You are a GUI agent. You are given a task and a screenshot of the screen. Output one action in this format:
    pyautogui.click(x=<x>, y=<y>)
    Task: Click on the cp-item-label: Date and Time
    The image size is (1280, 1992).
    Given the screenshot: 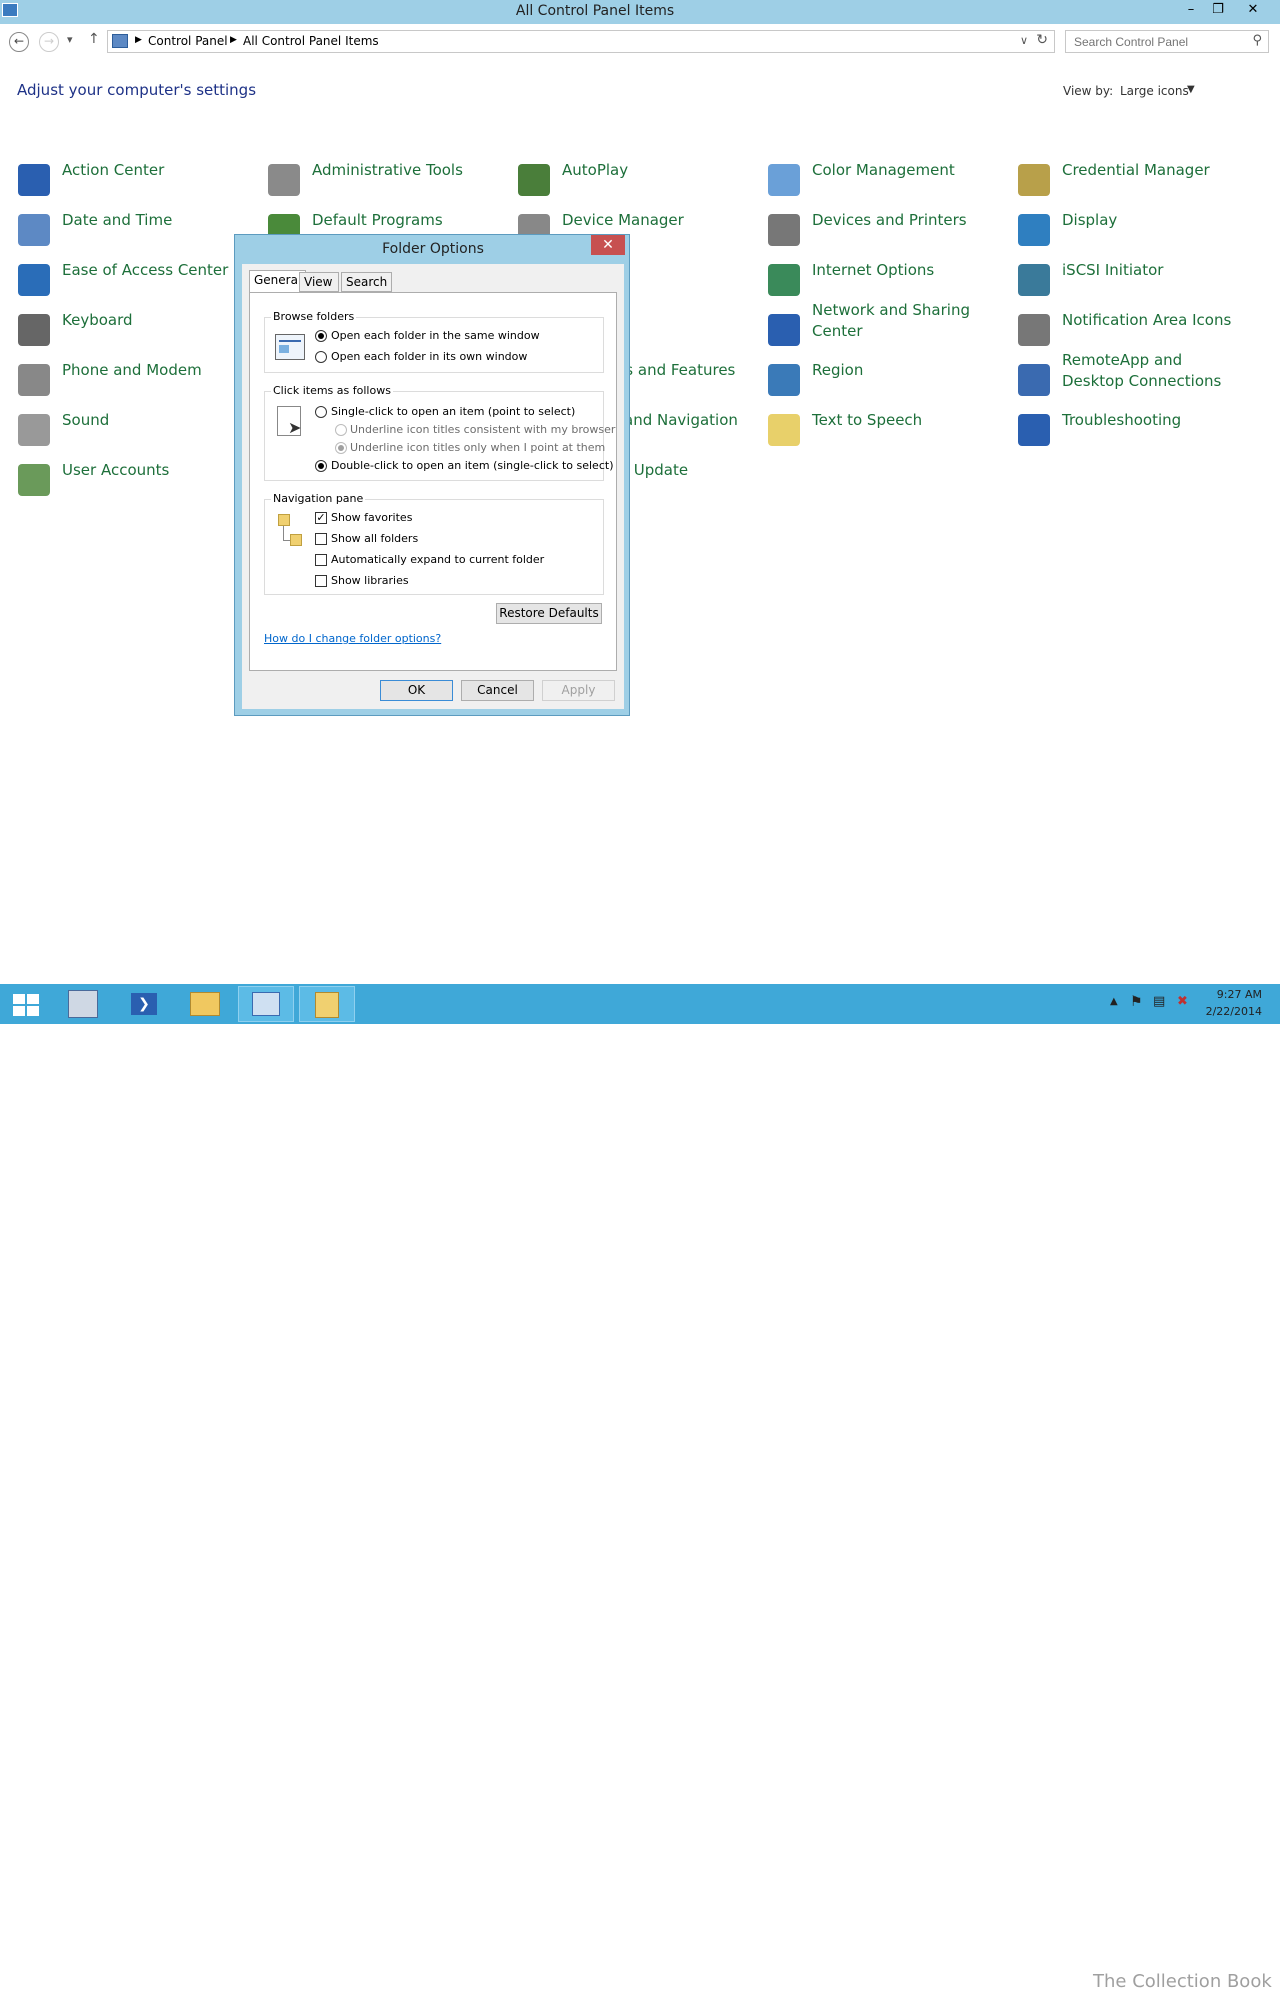 What is the action you would take?
    pyautogui.click(x=117, y=220)
    